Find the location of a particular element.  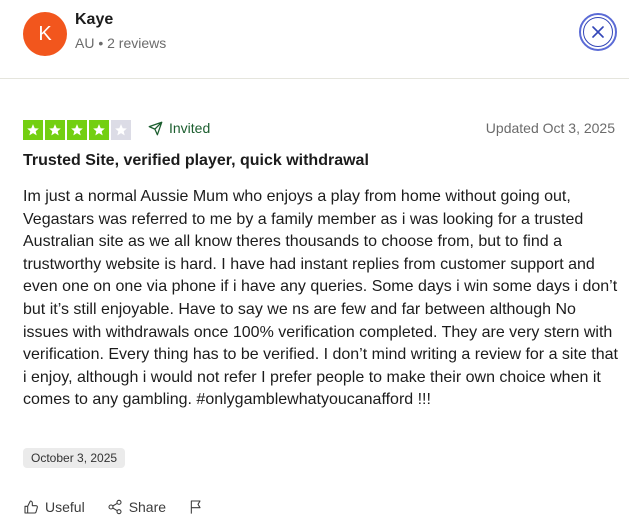

updated-date: Updated Oct 3, 2025 is located at coordinates (550, 128).